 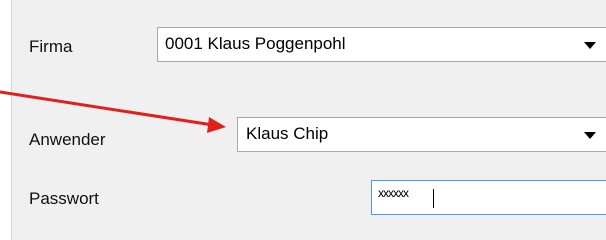 What do you see at coordinates (216, 125) in the screenshot?
I see `annotation-arrow-head` at bounding box center [216, 125].